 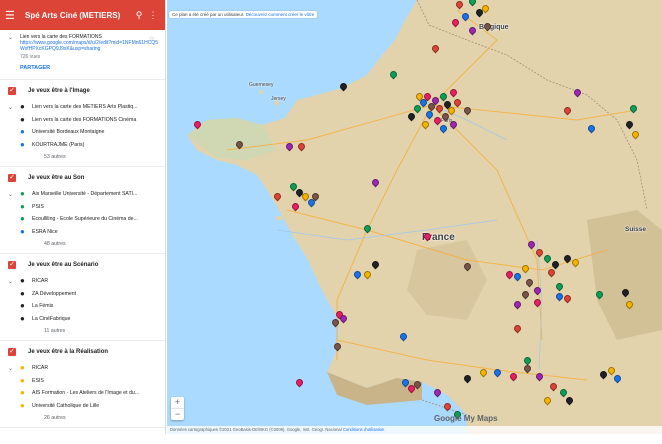 I want to click on layer-title: Je veux être au Scénario, so click(x=63, y=265).